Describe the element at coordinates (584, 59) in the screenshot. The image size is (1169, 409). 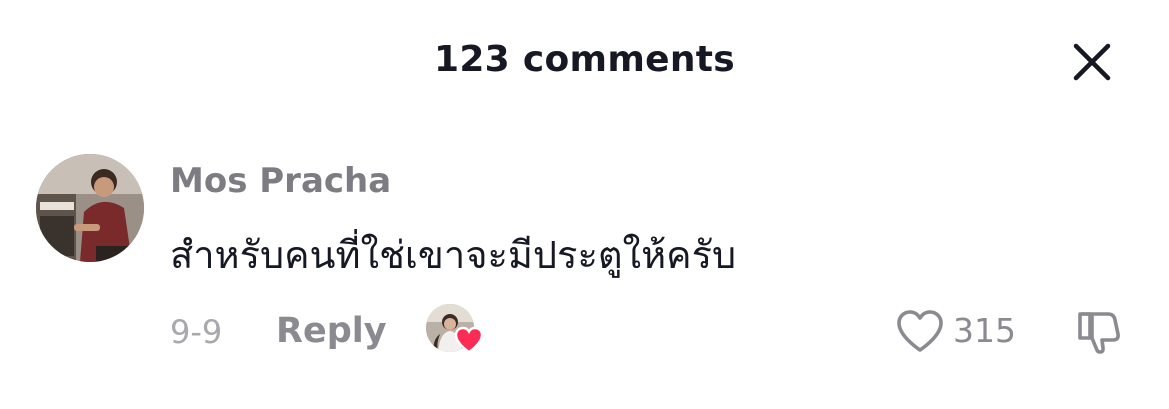
I see `comments-count-title: 123 comments` at that location.